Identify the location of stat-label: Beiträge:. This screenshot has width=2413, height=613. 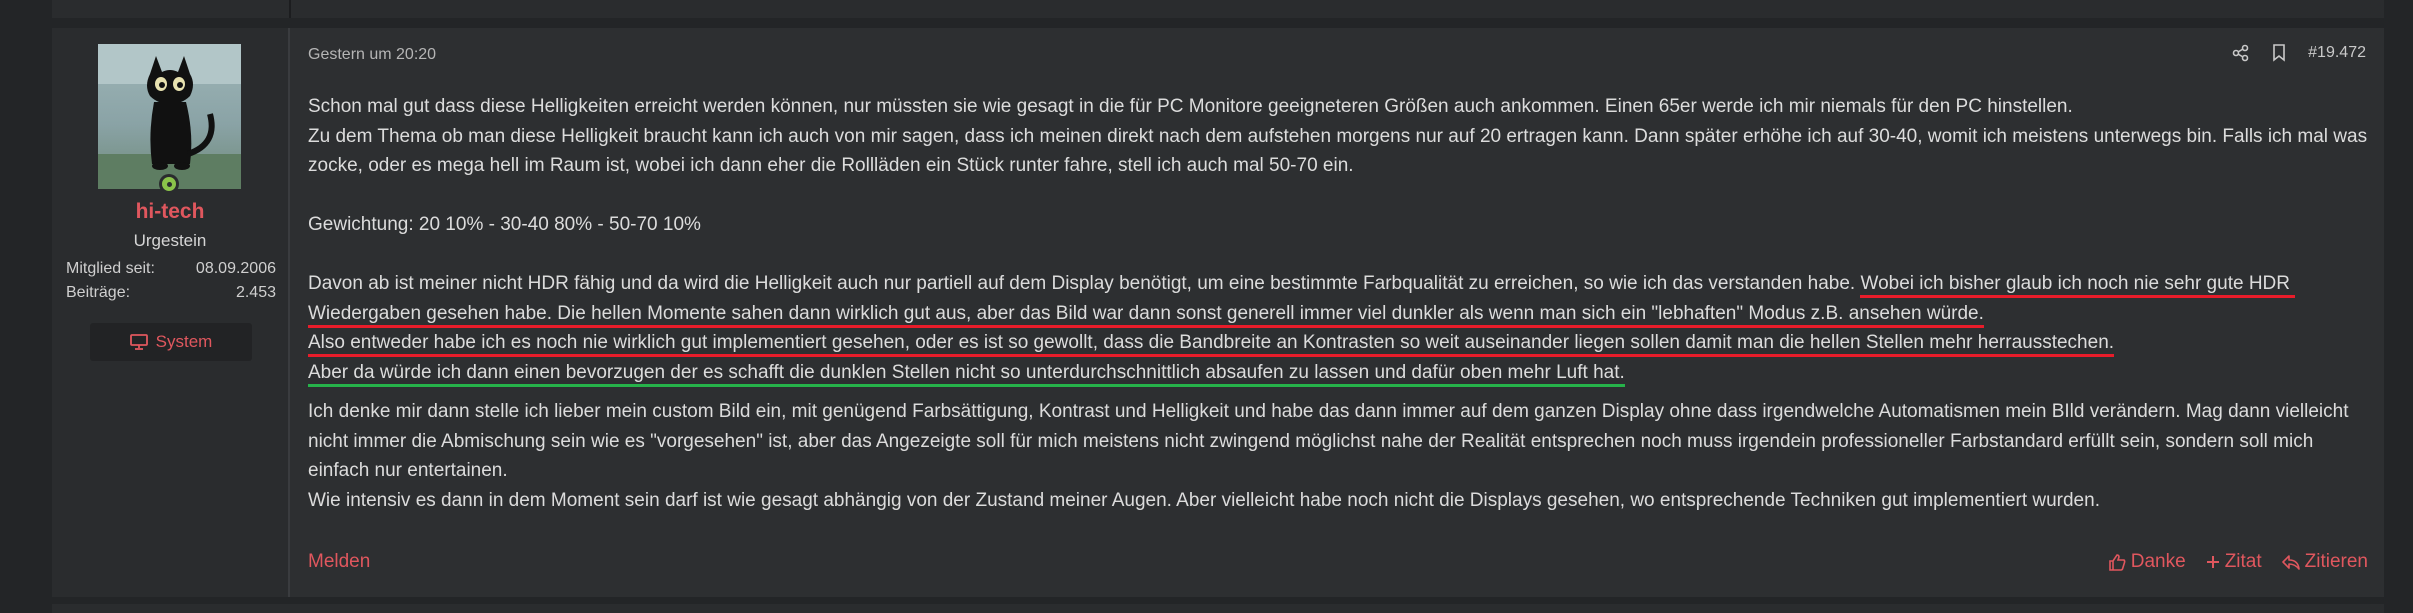
(98, 292).